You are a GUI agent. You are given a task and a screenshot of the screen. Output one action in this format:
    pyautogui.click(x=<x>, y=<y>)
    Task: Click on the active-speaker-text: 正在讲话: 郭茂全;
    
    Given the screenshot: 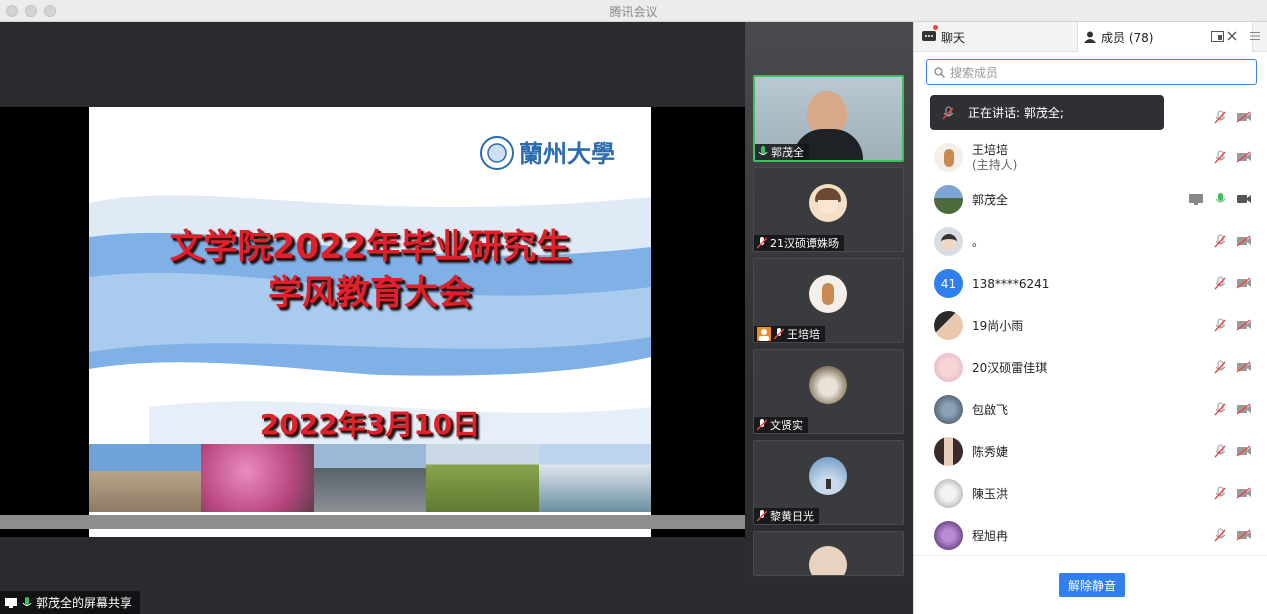 What is the action you would take?
    pyautogui.click(x=1016, y=113)
    